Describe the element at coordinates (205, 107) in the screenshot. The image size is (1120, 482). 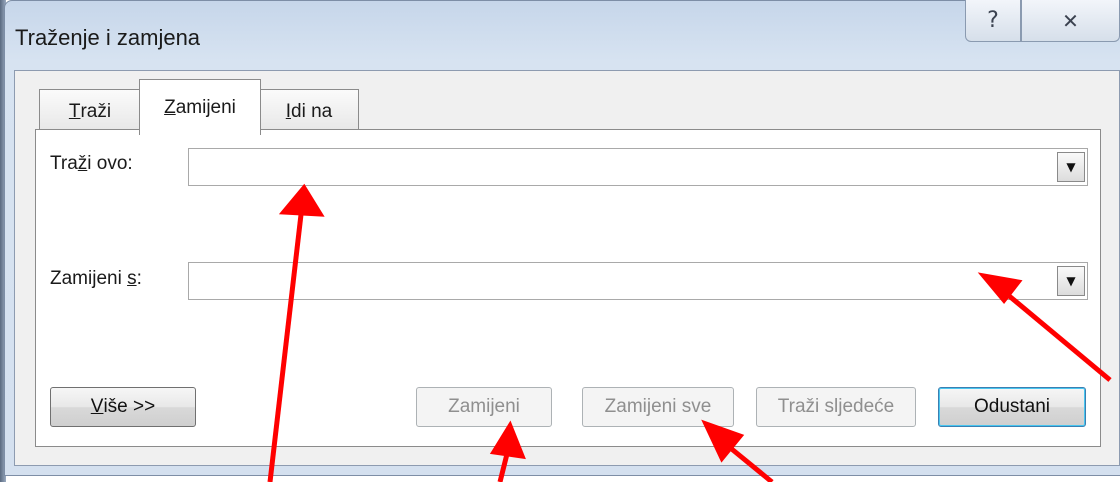
I see `tab-replace-label: amijeni` at that location.